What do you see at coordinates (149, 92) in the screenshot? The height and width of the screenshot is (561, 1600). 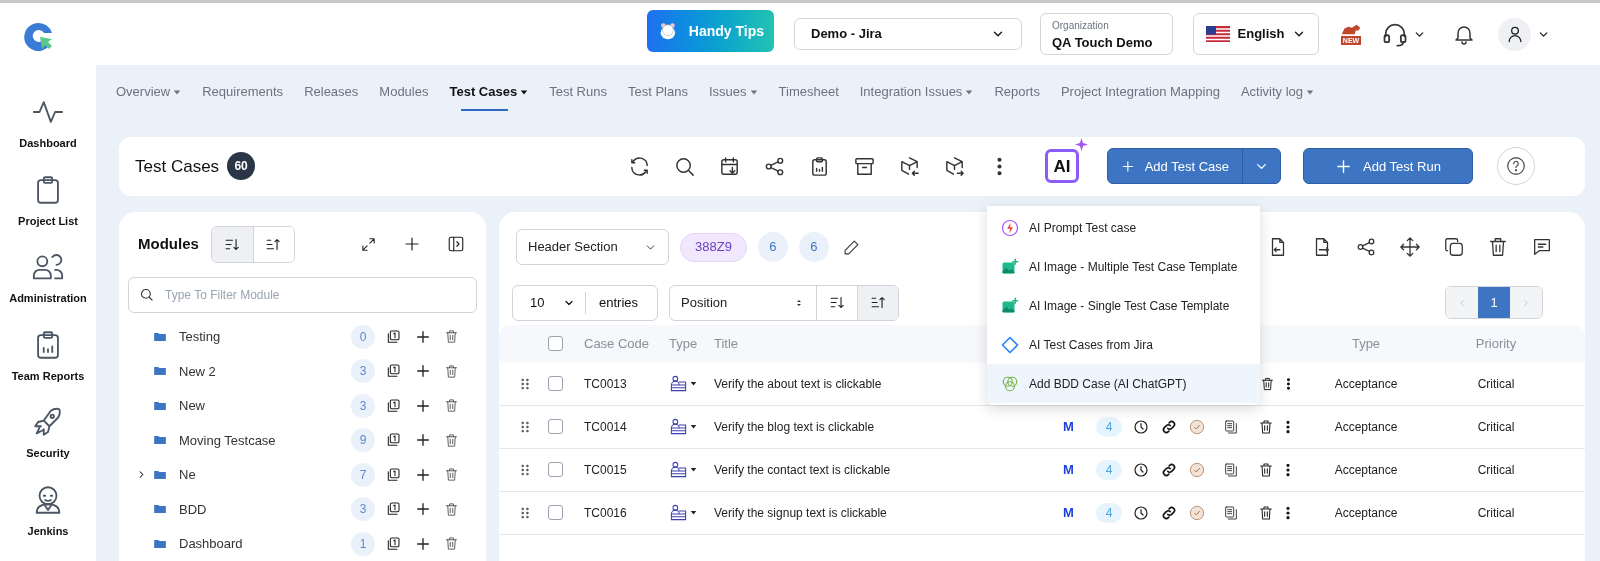 I see `nav-tab: Overview` at bounding box center [149, 92].